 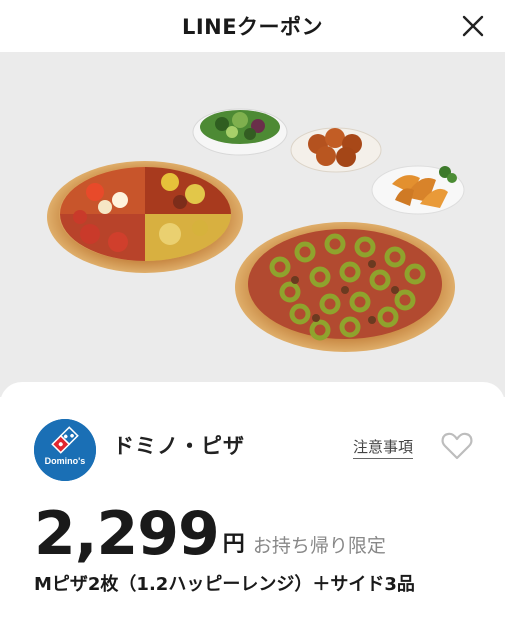 I want to click on takeout-only-label: お持ち帰り限定, so click(x=319, y=546).